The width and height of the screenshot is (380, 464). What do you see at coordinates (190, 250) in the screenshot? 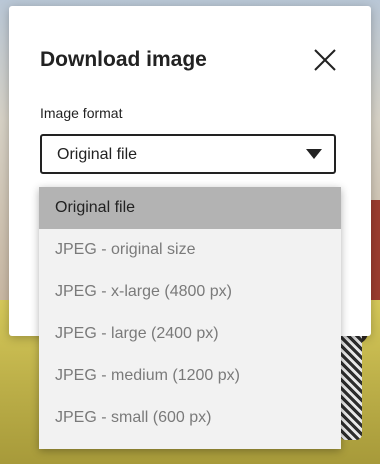
I see `menu-option-jpeg-original-size: JPEG - original size` at bounding box center [190, 250].